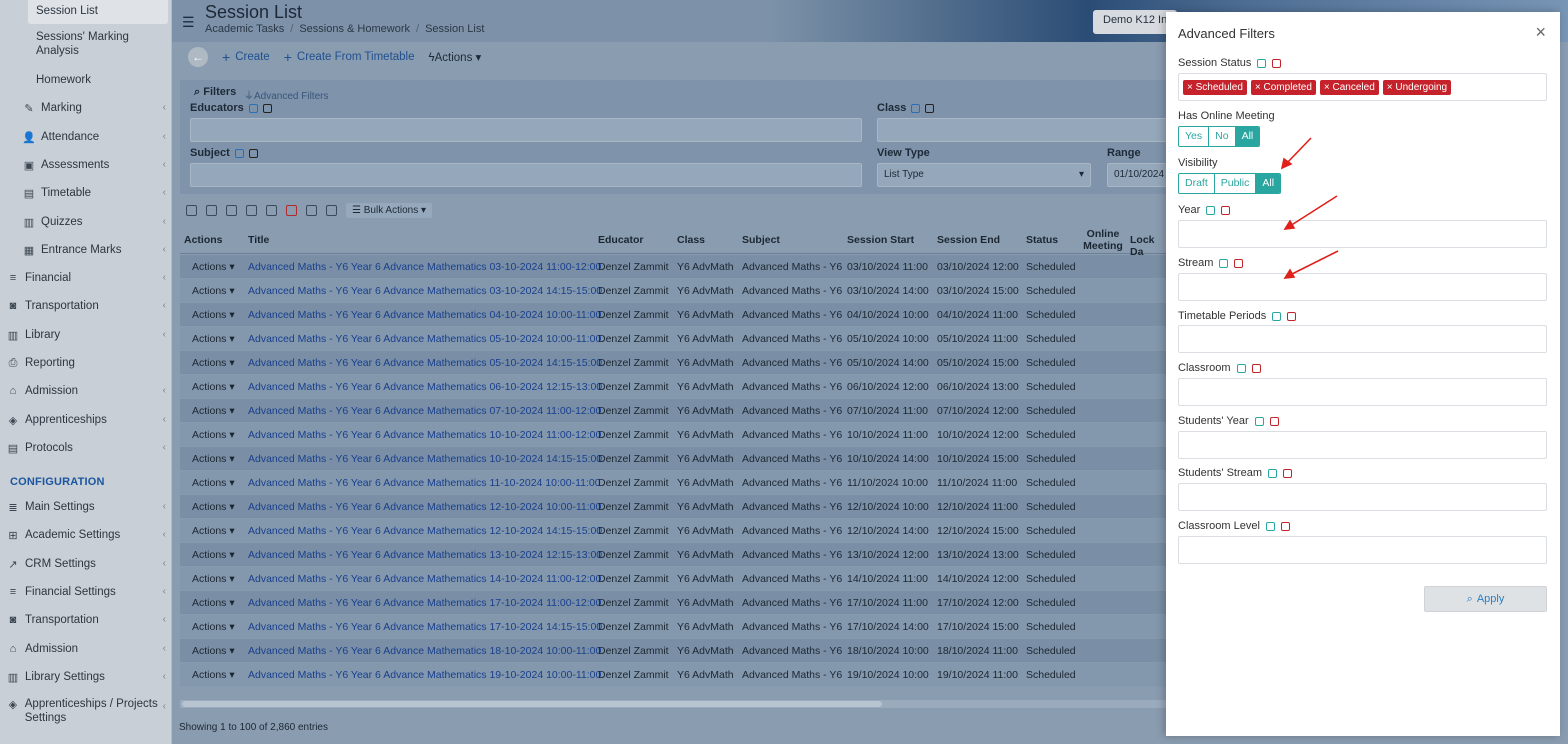  Describe the element at coordinates (1042, 240) in the screenshot. I see `col-status: Status` at that location.